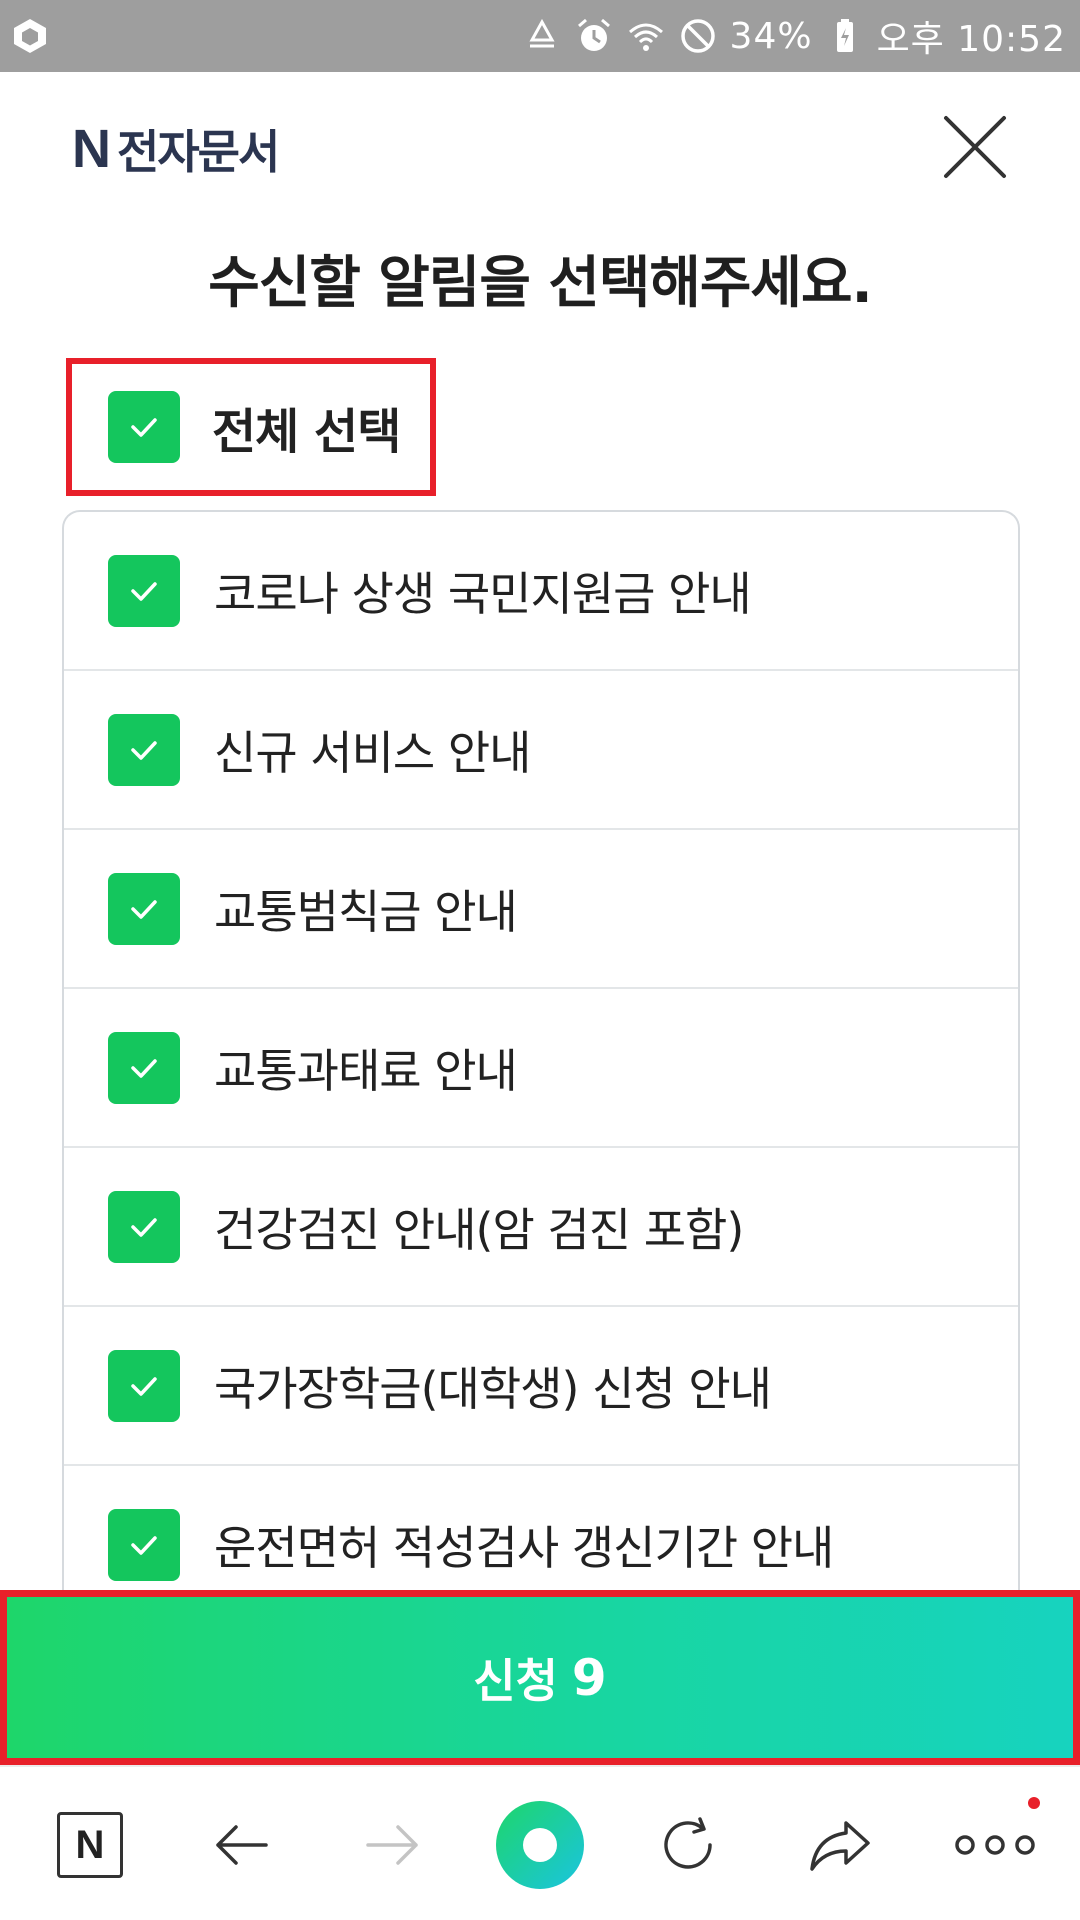 The width and height of the screenshot is (1080, 1920). I want to click on submit-count: 9, so click(589, 1677).